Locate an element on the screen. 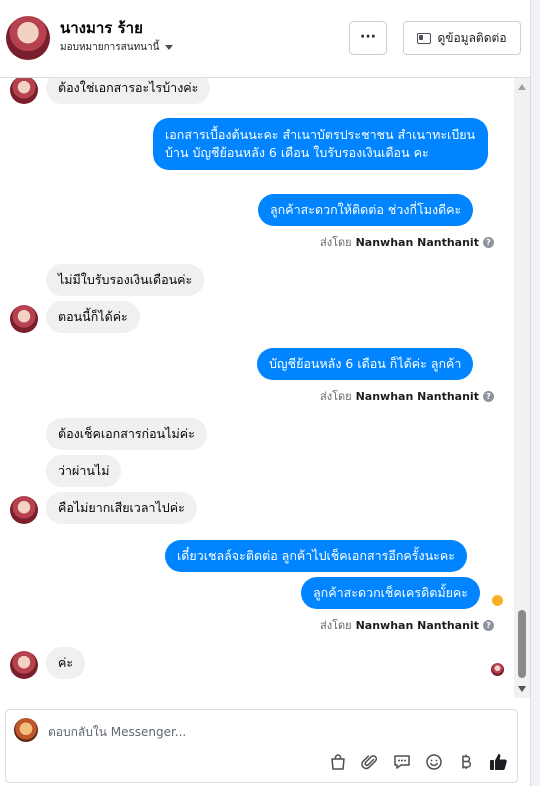  view-contact-button: ดูข้อมูลติดต่อ is located at coordinates (462, 38).